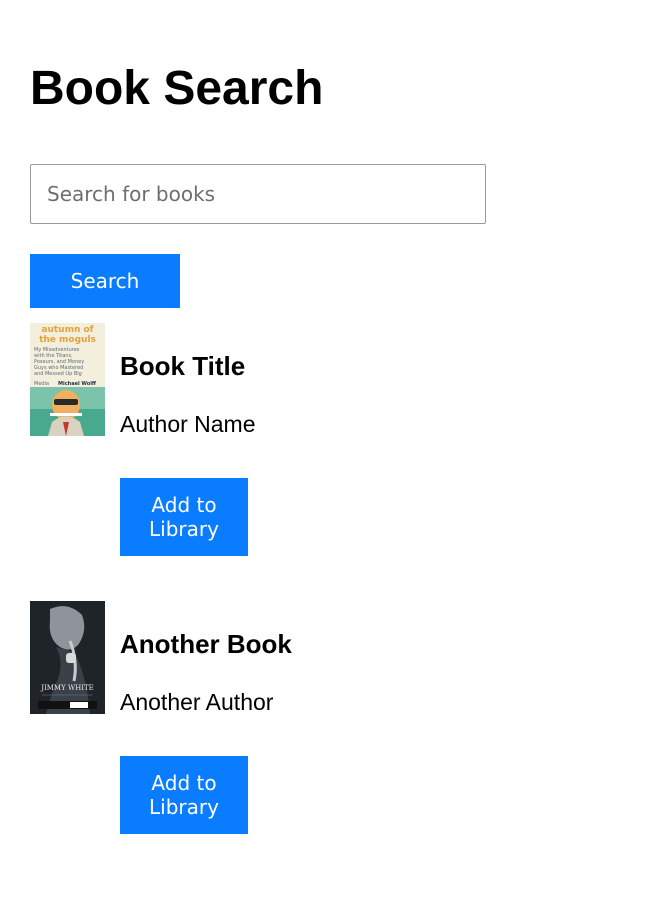  Describe the element at coordinates (67, 330) in the screenshot. I see `svg-text: autumn of` at that location.